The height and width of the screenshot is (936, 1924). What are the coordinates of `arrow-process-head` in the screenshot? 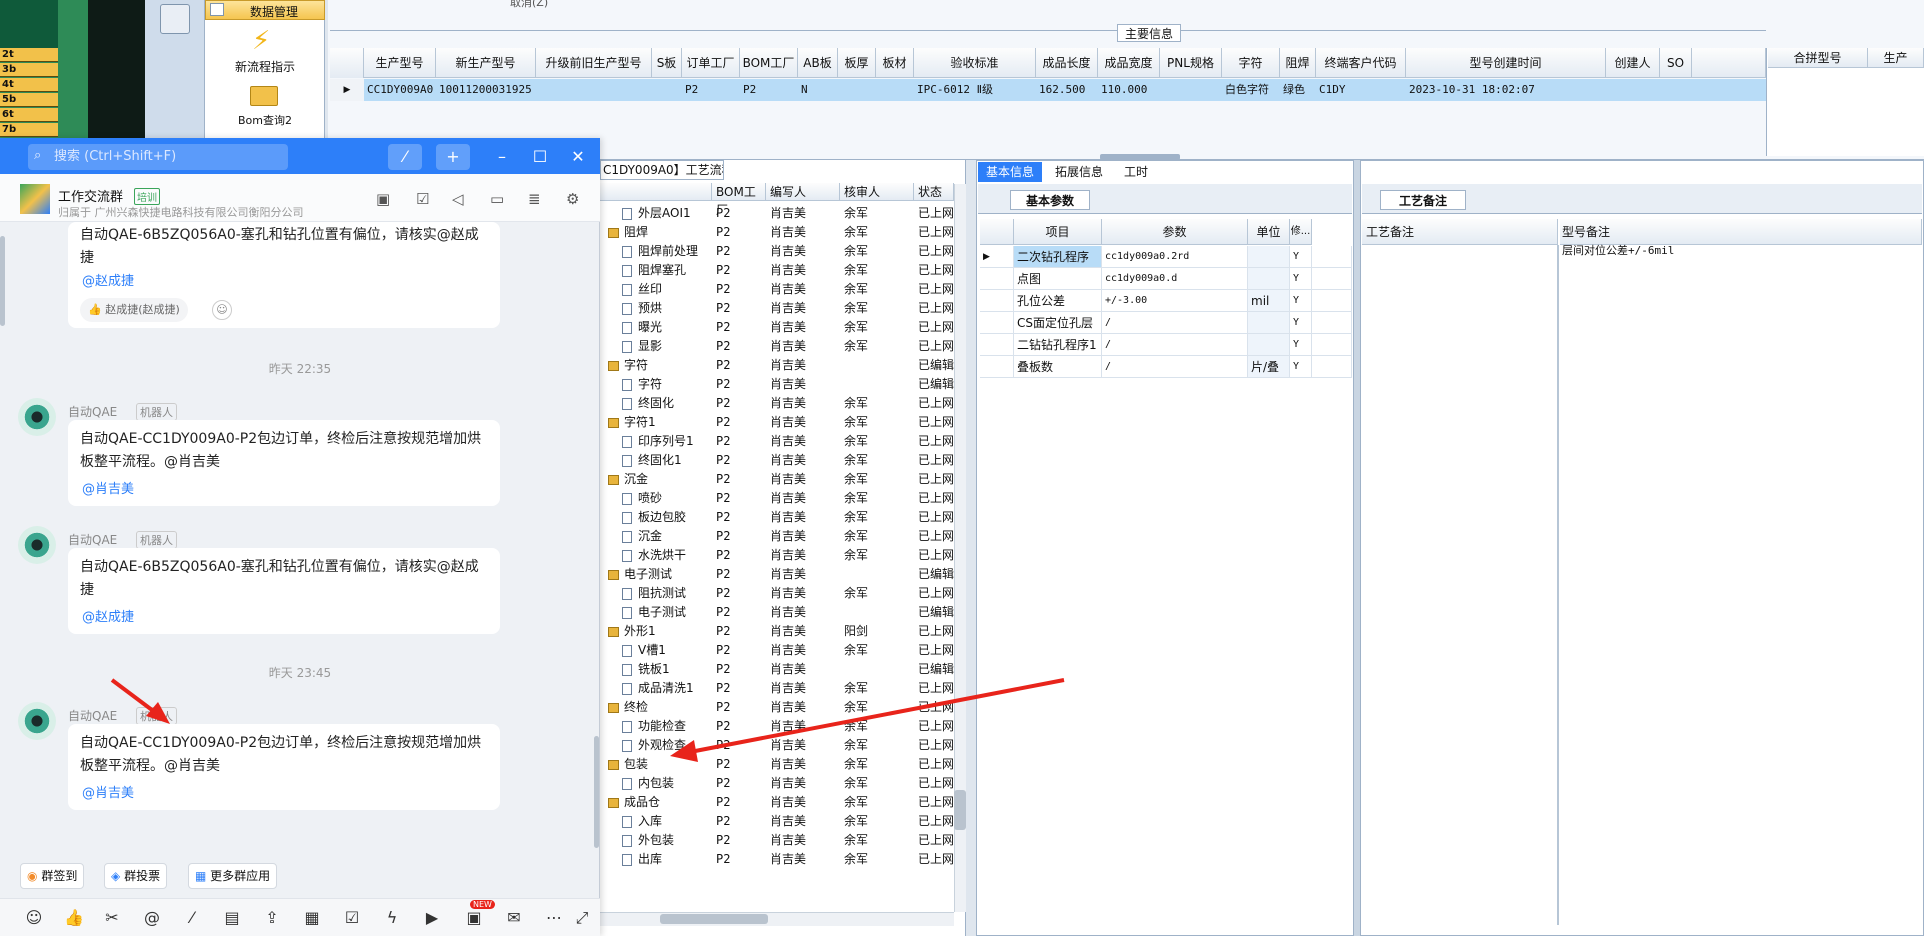 It's located at (684, 751).